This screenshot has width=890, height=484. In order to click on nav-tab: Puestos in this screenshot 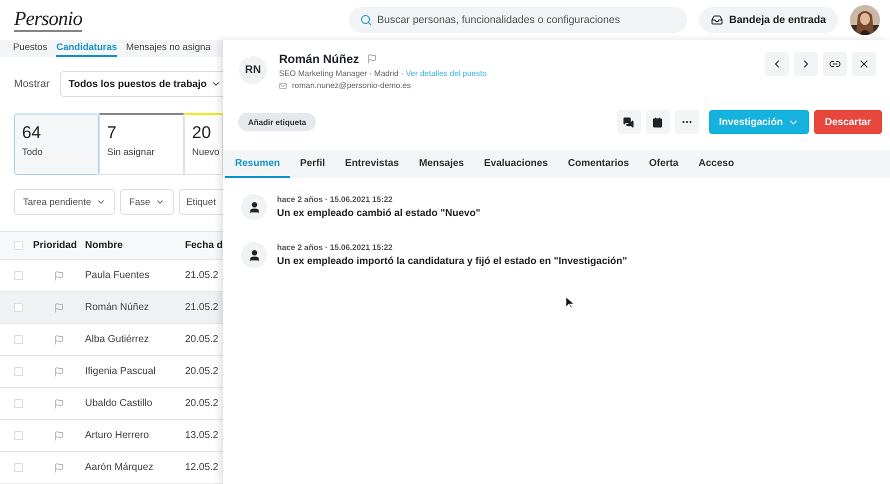, I will do `click(30, 48)`.